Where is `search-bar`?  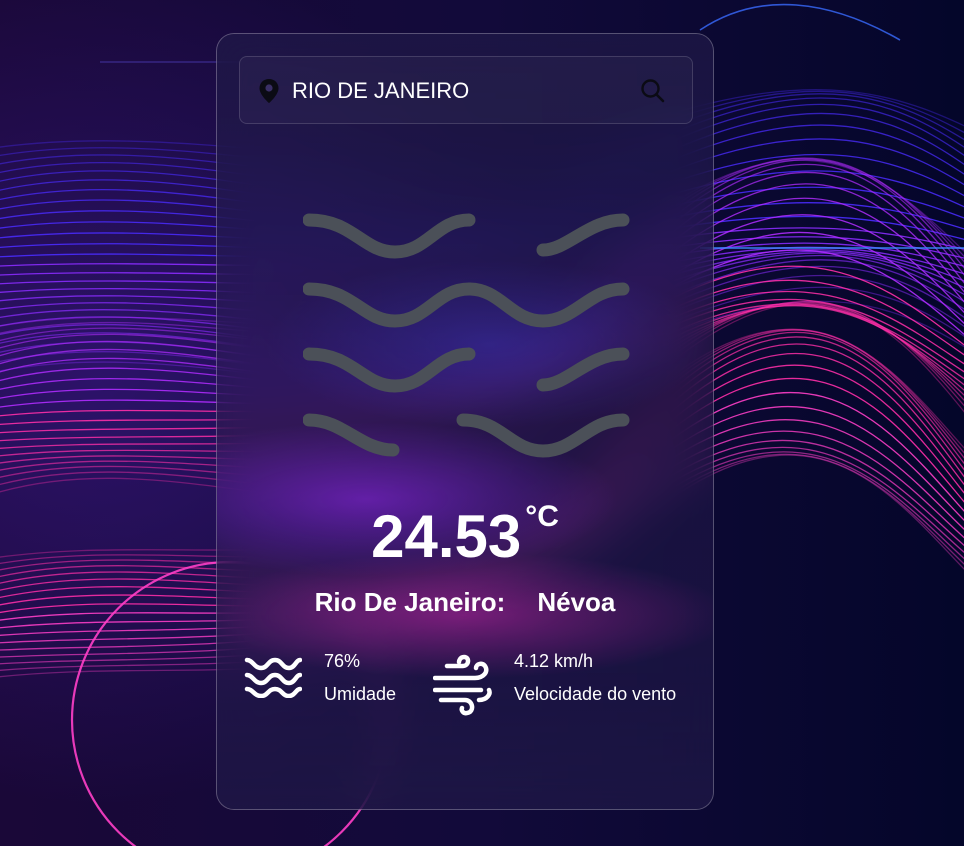
search-bar is located at coordinates (466, 90).